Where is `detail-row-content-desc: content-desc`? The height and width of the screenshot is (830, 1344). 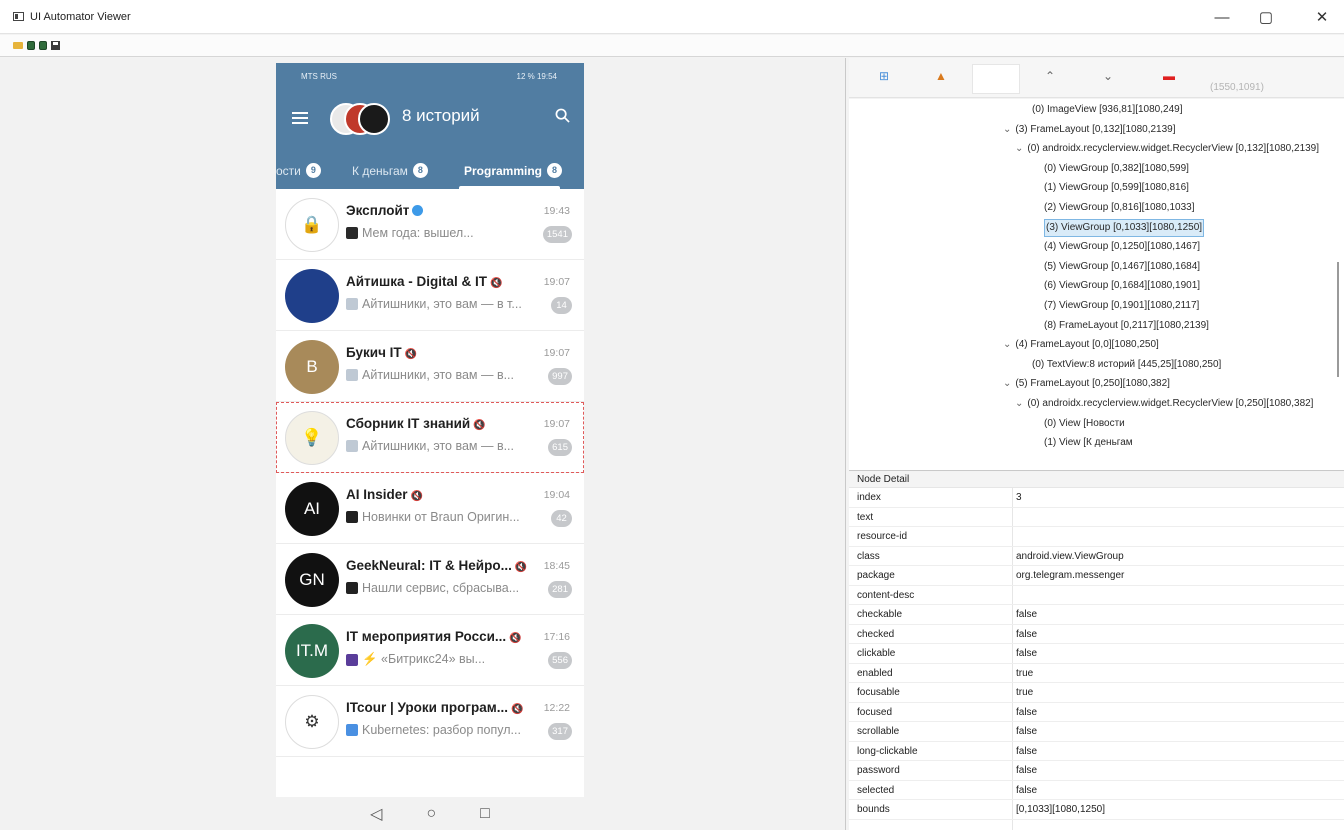
detail-row-content-desc: content-desc is located at coordinates (1096, 595).